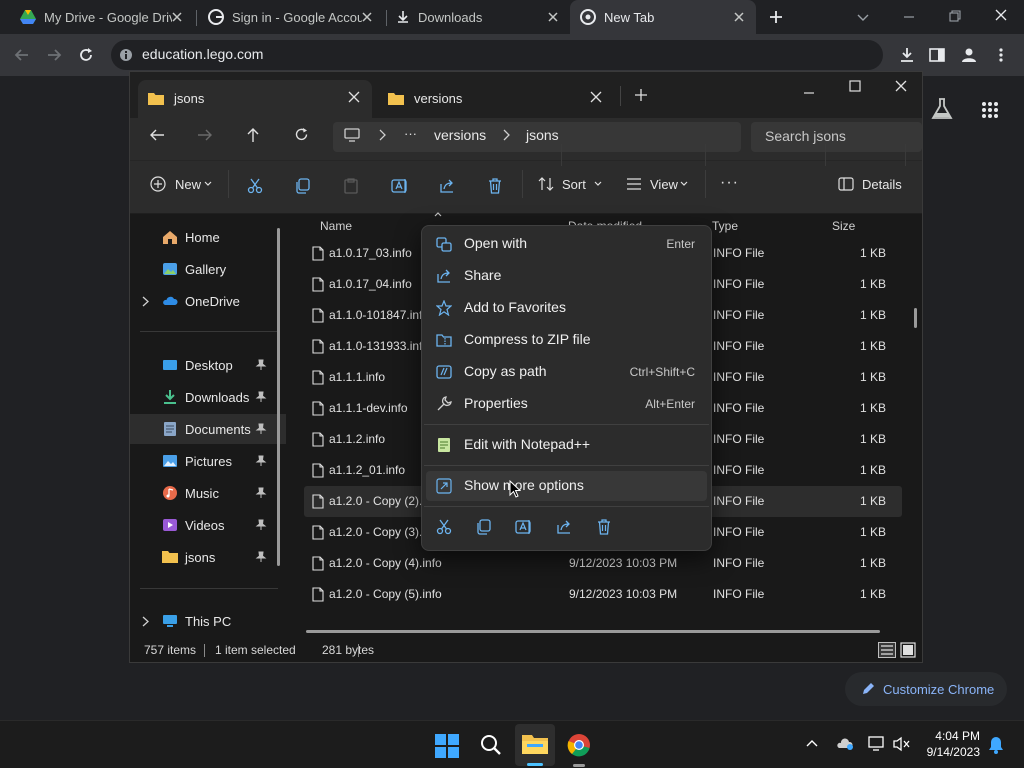  I want to click on search-input: Search jsons, so click(836, 137).